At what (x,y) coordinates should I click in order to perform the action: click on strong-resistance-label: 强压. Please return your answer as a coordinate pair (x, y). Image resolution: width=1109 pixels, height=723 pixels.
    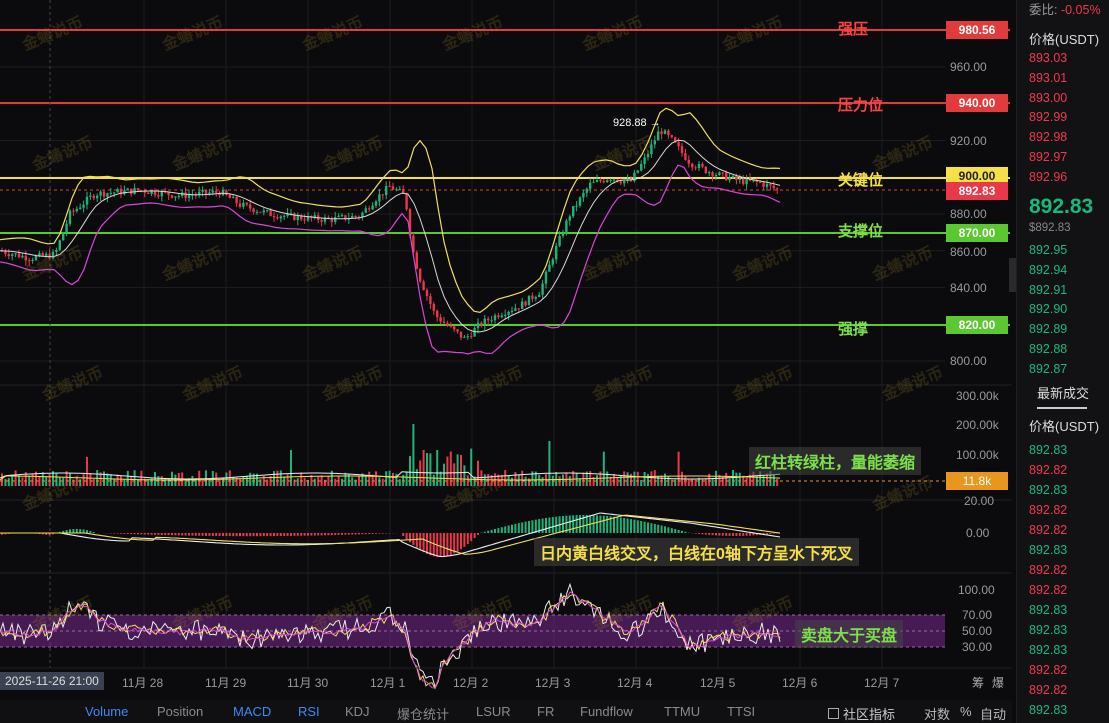
    Looking at the image, I should click on (853, 29).